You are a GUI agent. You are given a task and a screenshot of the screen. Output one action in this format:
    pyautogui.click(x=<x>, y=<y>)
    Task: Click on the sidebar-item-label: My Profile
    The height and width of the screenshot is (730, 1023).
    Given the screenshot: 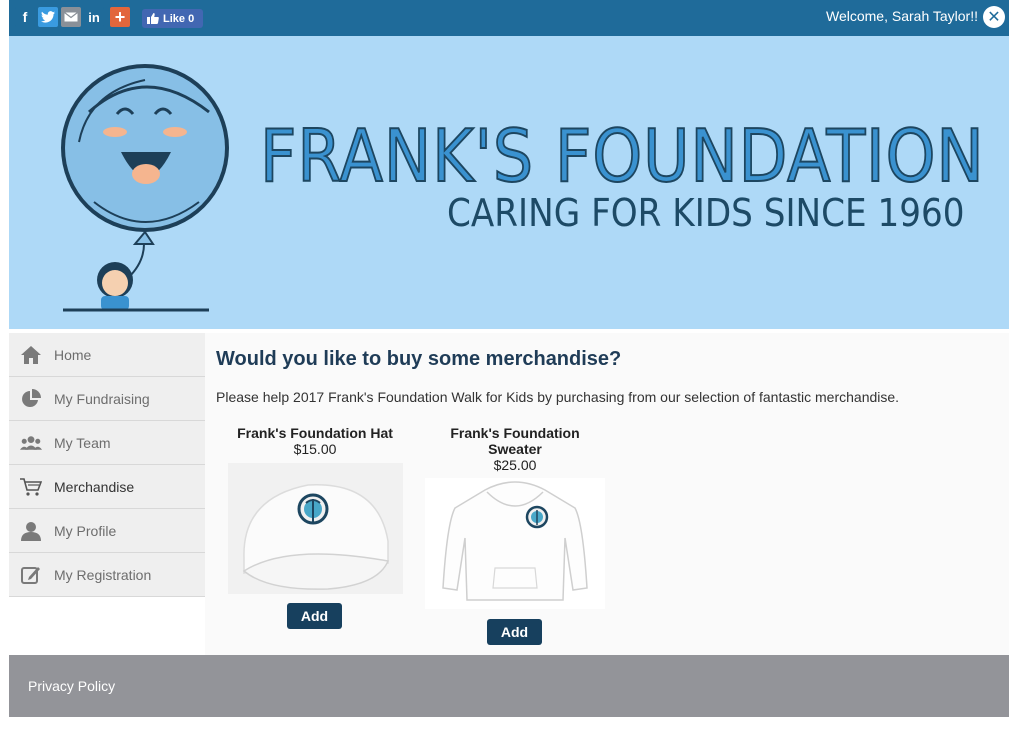 What is the action you would take?
    pyautogui.click(x=85, y=530)
    